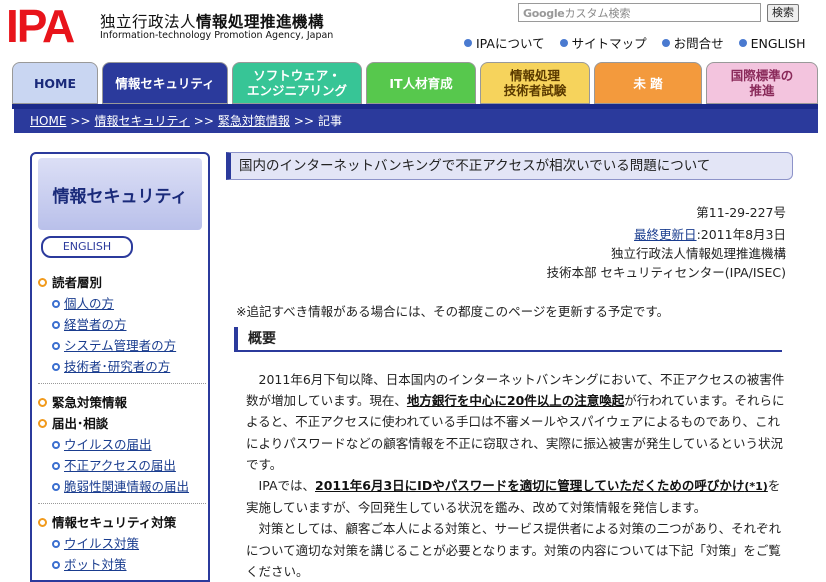 The height and width of the screenshot is (582, 826). Describe the element at coordinates (597, 13) in the screenshot. I see `search-placeholder: カスタム検索` at that location.